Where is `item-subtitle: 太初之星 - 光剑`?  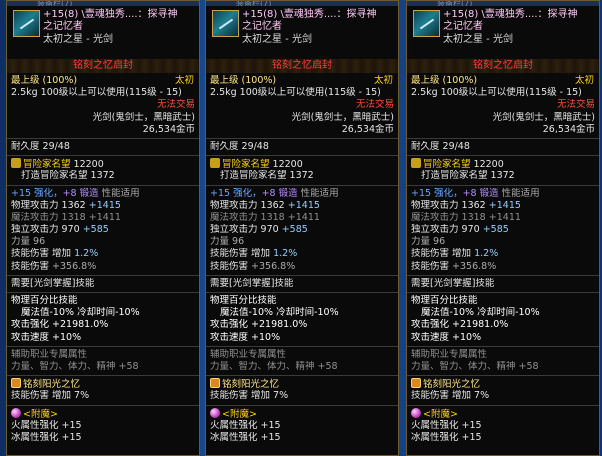 item-subtitle: 太初之星 - 光剑 is located at coordinates (478, 39).